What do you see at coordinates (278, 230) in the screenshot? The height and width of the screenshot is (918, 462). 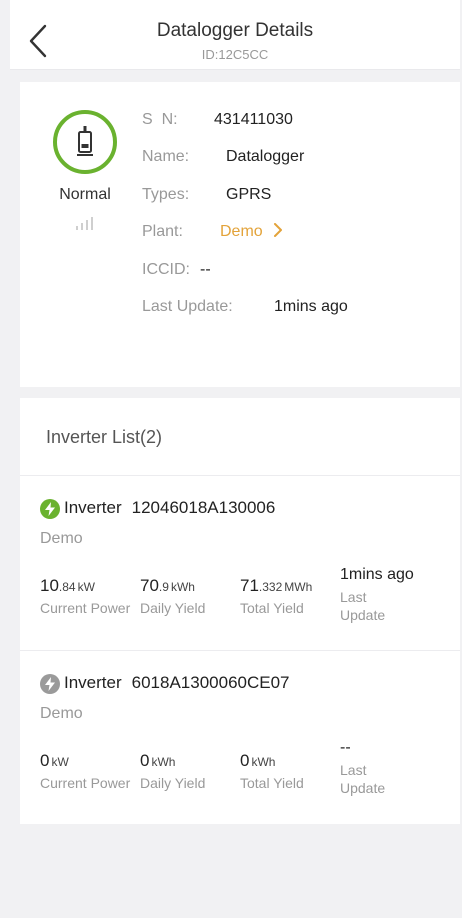 I see `chevron-right-icon` at bounding box center [278, 230].